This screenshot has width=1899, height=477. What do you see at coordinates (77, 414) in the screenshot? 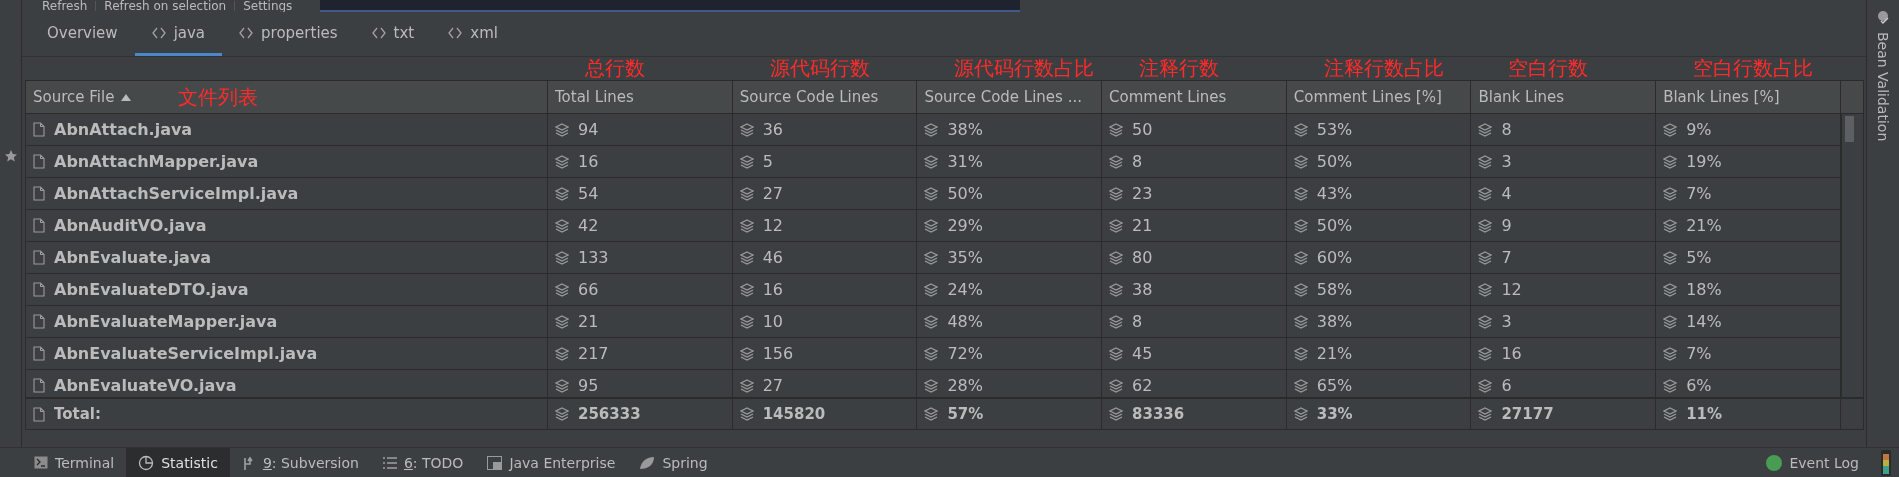
I see `total-label: Total:` at bounding box center [77, 414].